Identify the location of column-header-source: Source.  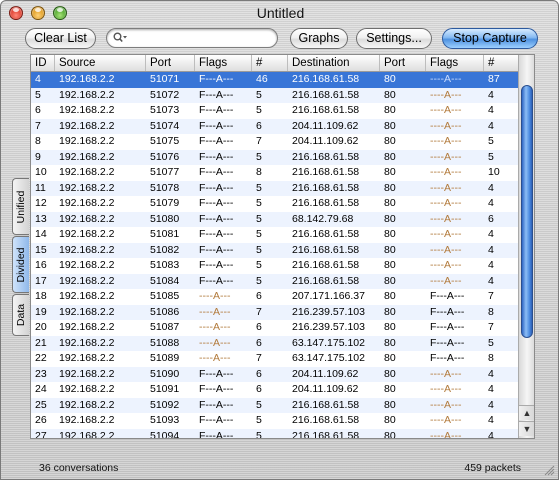
(100, 63).